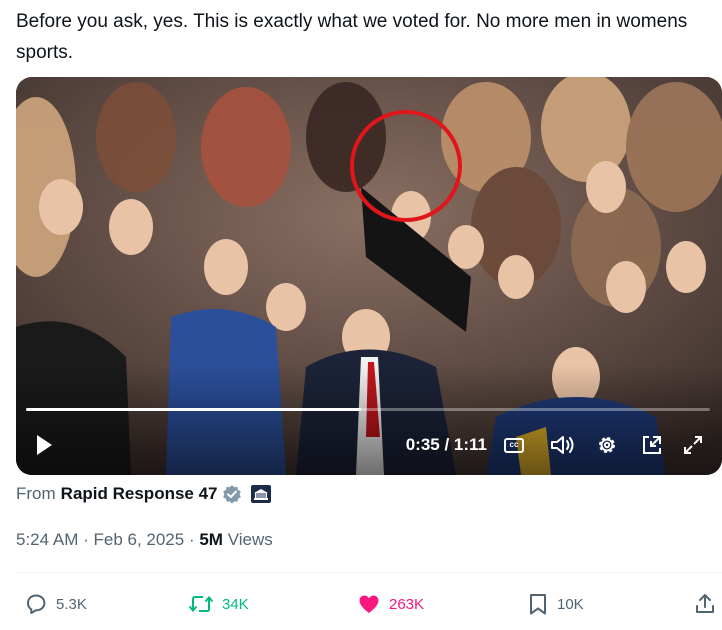 The width and height of the screenshot is (722, 630). What do you see at coordinates (407, 604) in the screenshot?
I see `like-count: 263K` at bounding box center [407, 604].